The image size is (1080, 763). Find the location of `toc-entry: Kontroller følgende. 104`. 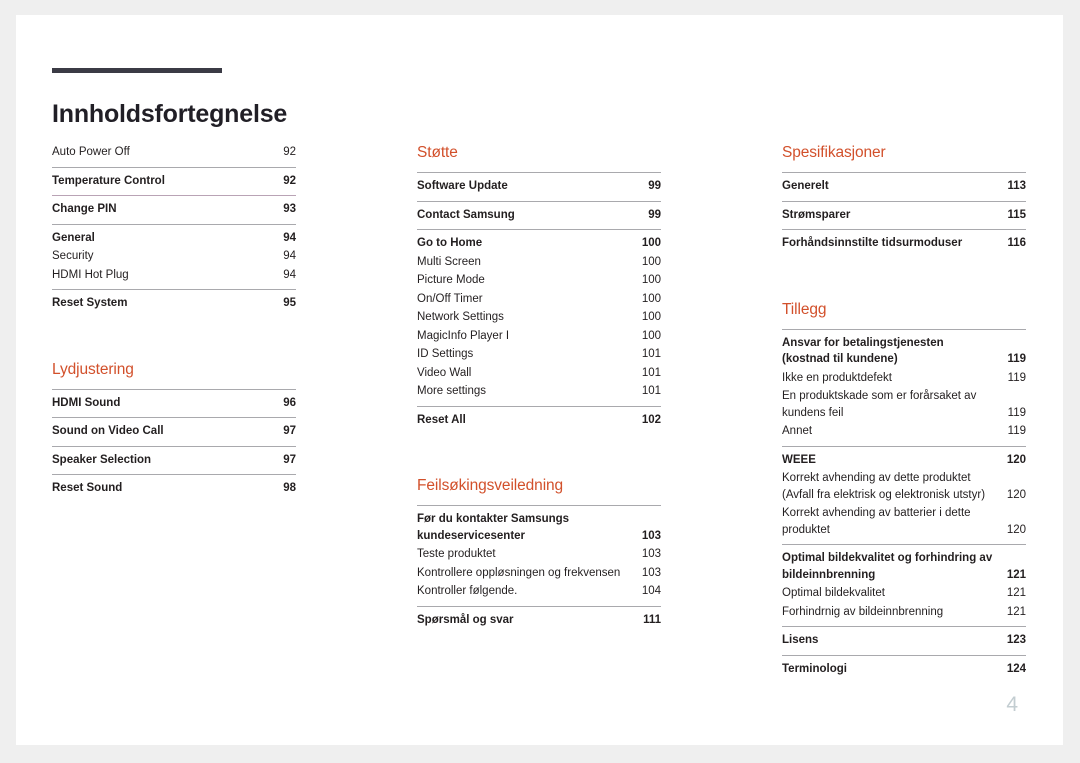

toc-entry: Kontroller følgende. 104 is located at coordinates (539, 591).